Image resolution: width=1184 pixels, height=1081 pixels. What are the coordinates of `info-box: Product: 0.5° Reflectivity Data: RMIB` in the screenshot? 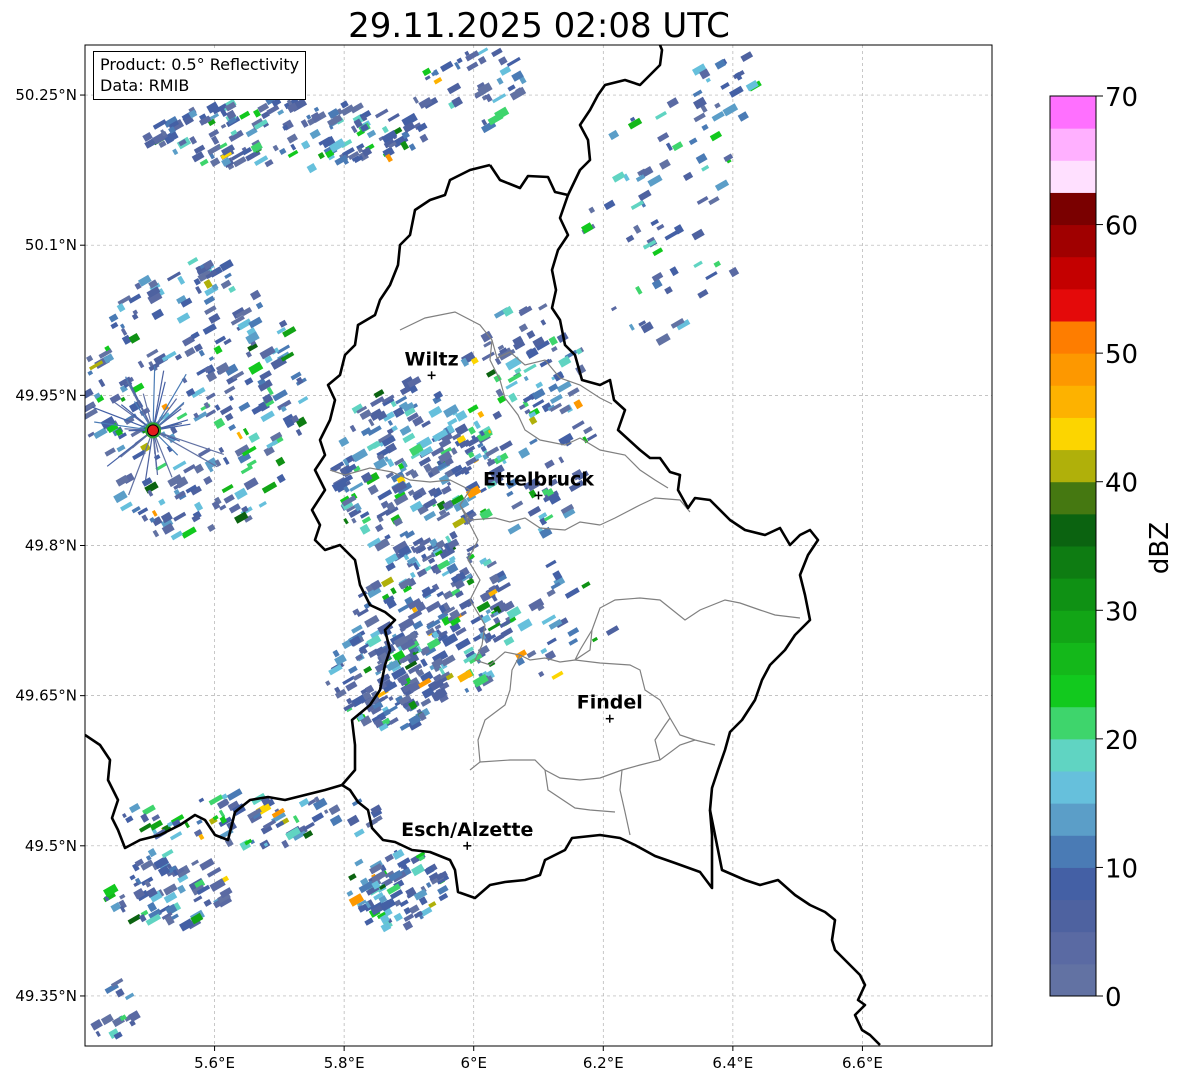 It's located at (200, 75).